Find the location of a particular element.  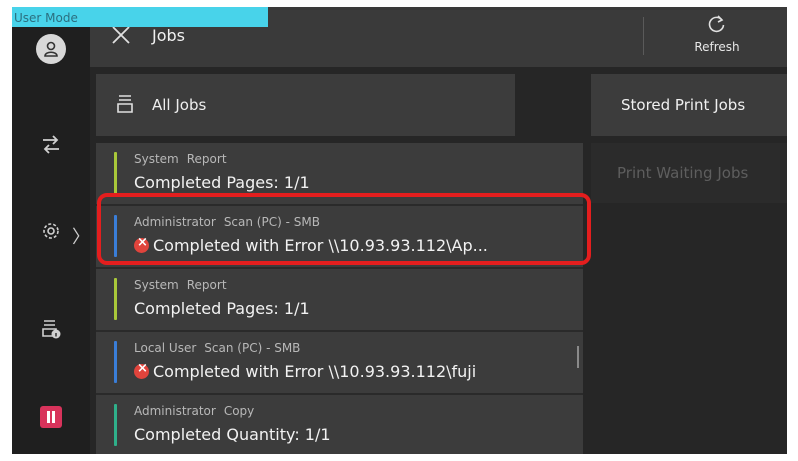

user-mode-tag: User Mode is located at coordinates (140, 17).